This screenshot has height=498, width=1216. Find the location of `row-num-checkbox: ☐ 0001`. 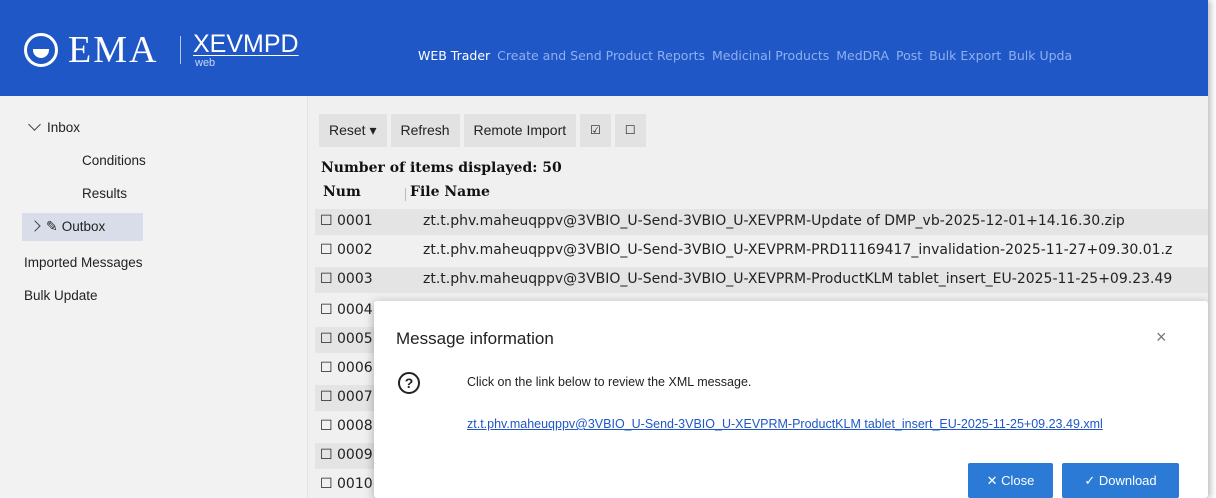

row-num-checkbox: ☐ 0001 is located at coordinates (346, 221).